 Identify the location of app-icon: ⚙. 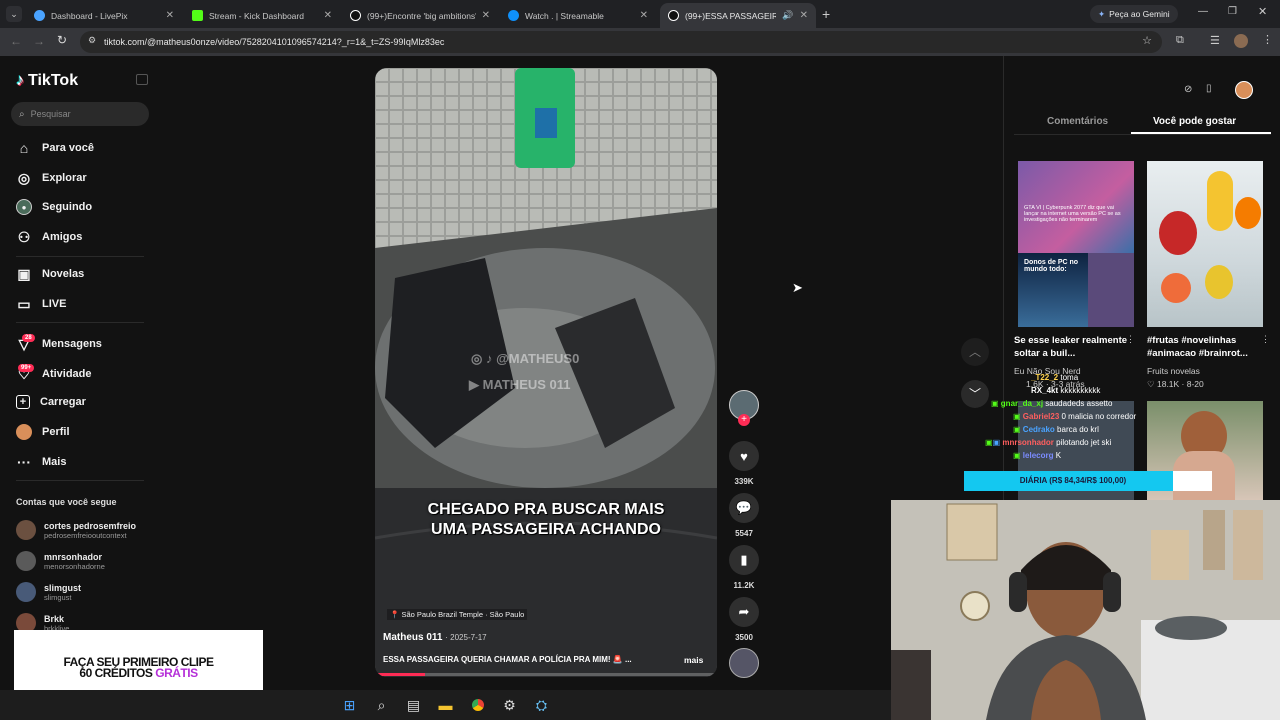
(510, 705).